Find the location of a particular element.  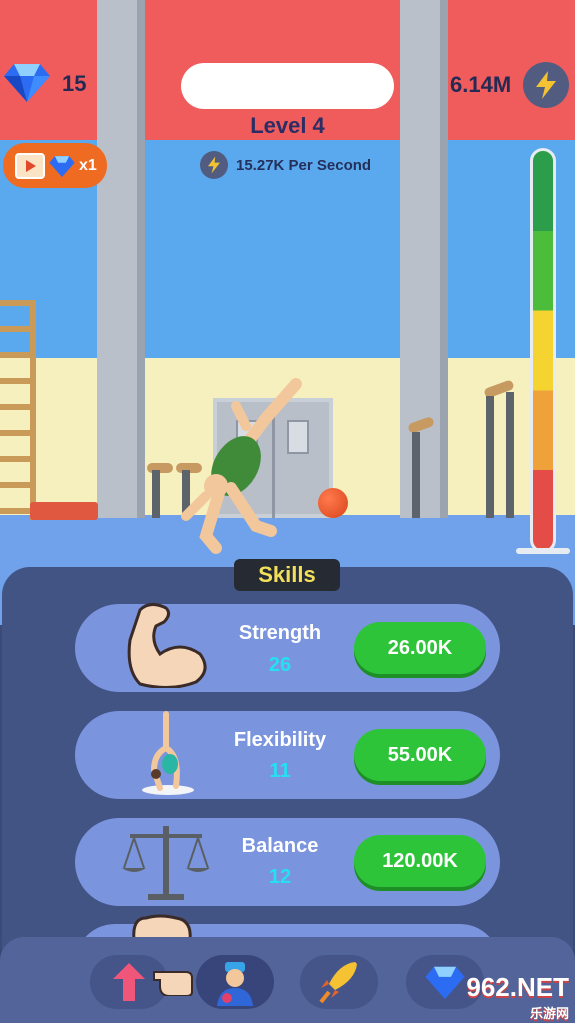

video-reward-button: x1 is located at coordinates (55, 165).